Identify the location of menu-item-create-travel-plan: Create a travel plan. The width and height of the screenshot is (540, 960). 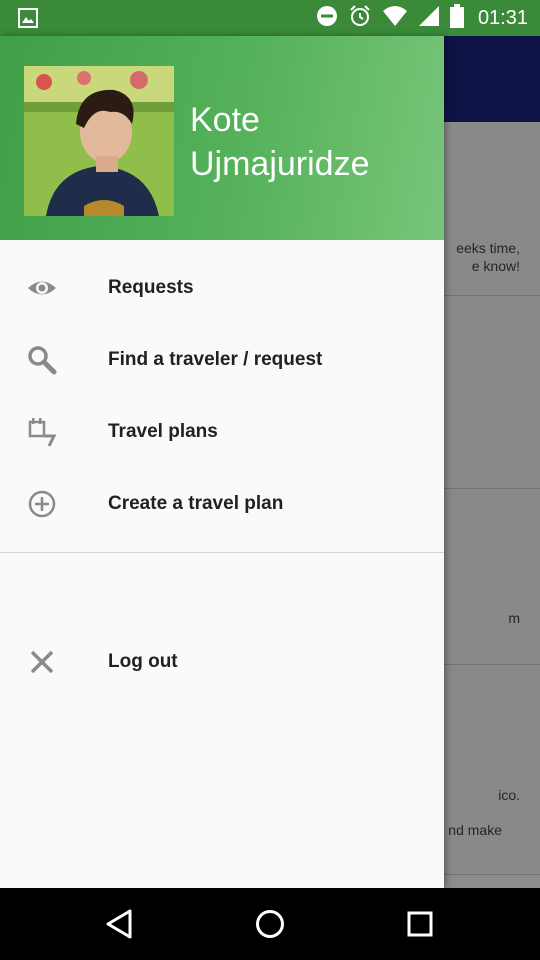
(222, 504).